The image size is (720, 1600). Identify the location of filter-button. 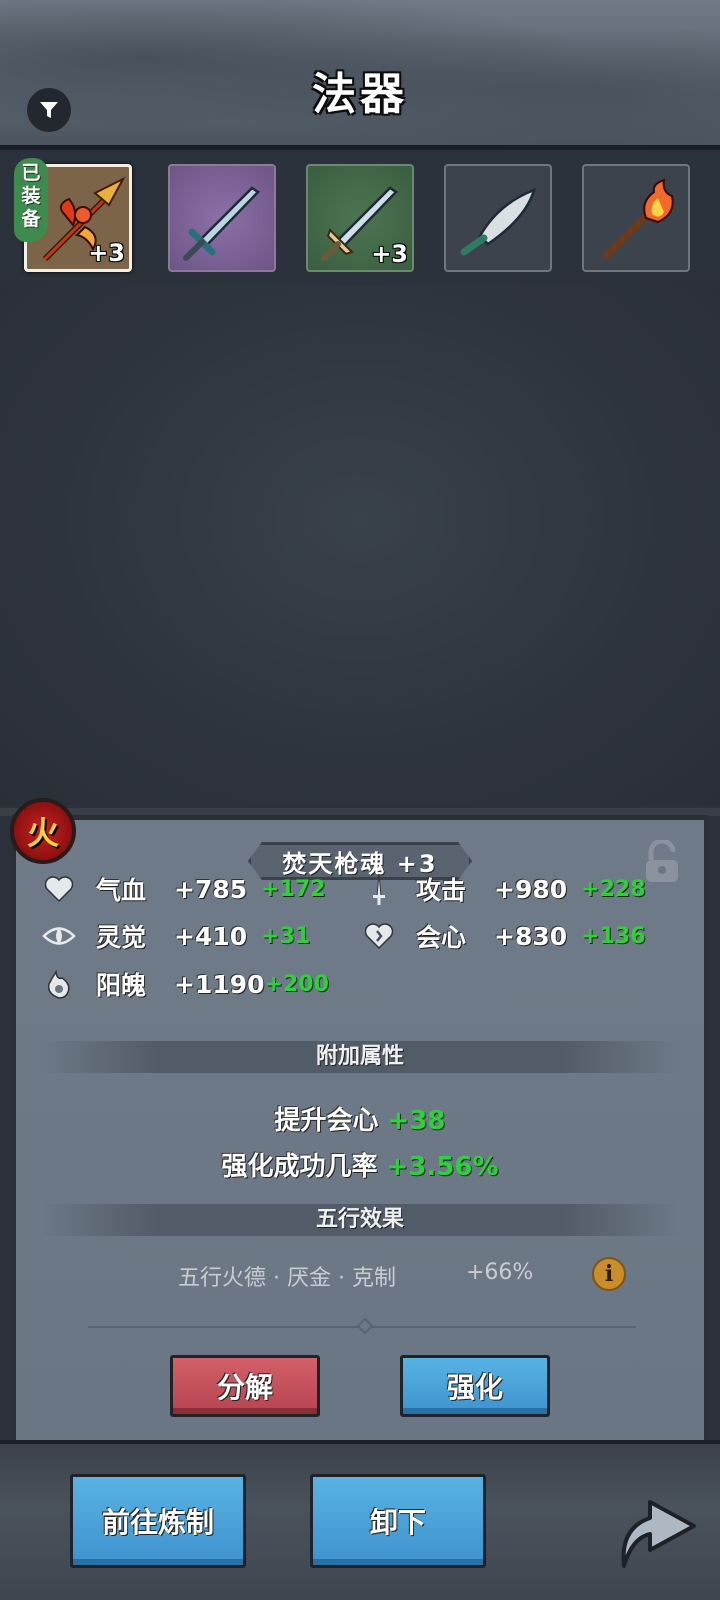
(49, 110).